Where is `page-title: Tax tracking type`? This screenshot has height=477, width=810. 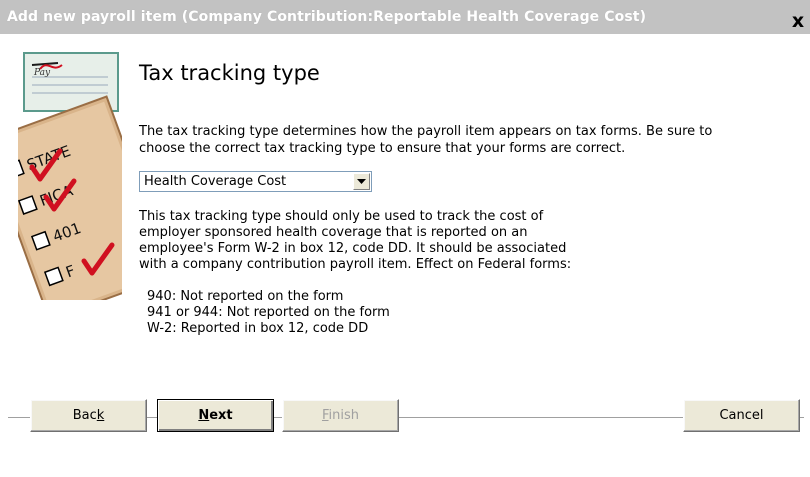
page-title: Tax tracking type is located at coordinates (229, 73).